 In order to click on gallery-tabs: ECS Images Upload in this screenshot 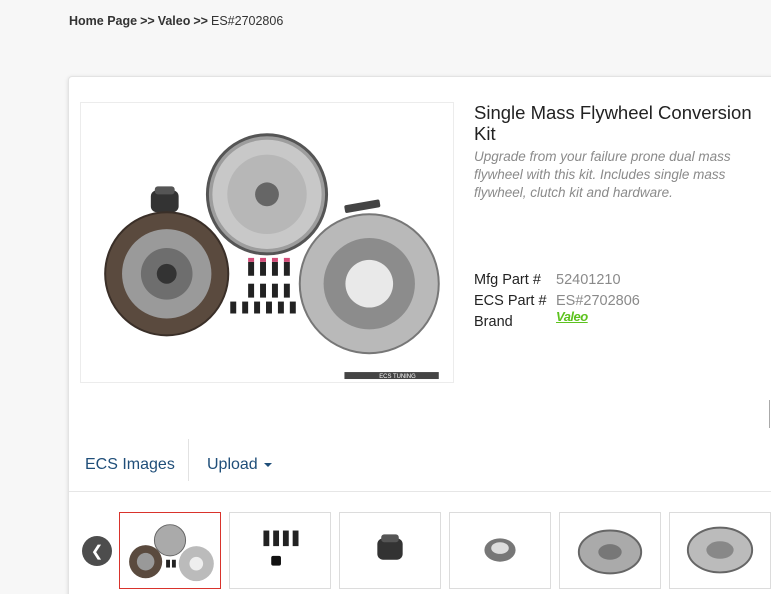, I will do `click(420, 464)`.